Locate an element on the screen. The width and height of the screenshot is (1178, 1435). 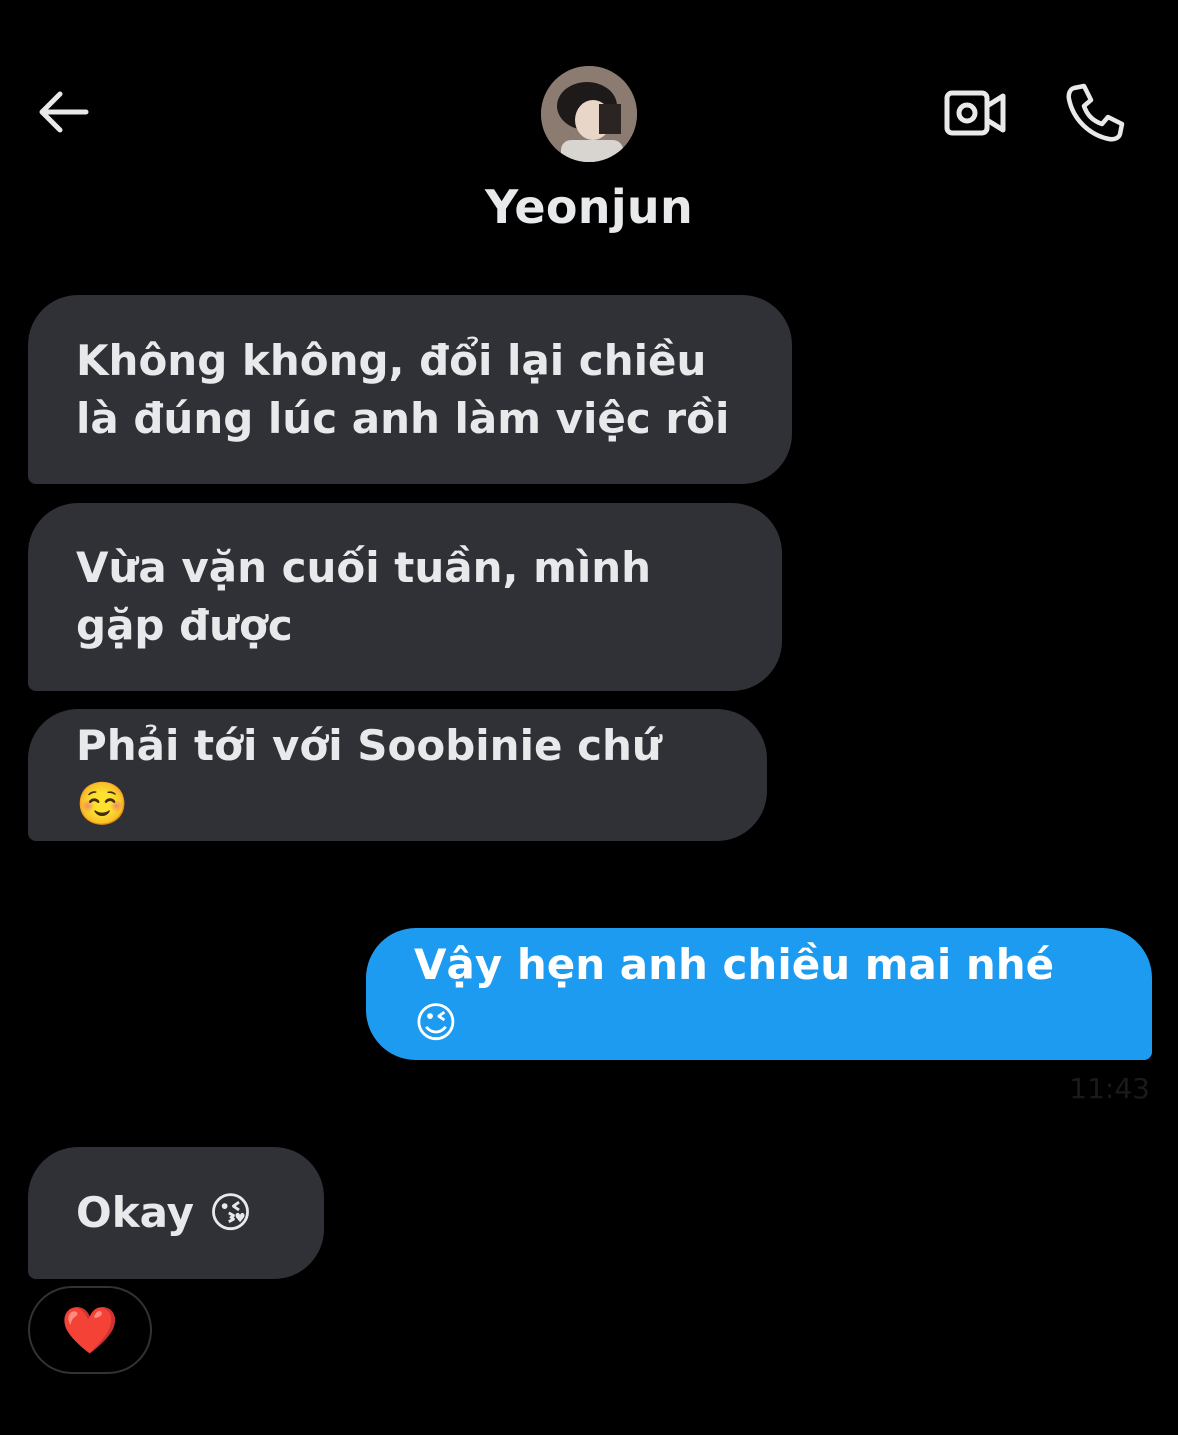
phone-icon is located at coordinates (1095, 115).